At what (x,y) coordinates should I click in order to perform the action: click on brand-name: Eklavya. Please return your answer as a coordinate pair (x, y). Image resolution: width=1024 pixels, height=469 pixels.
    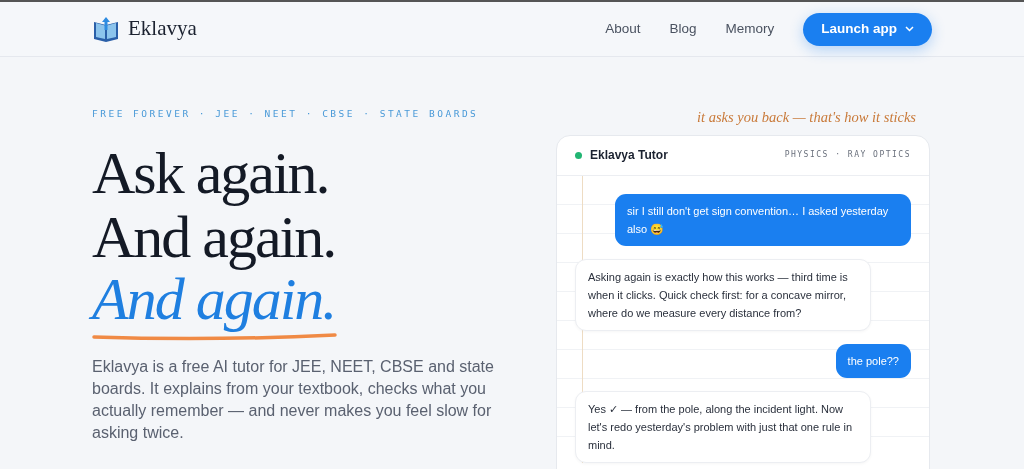
    Looking at the image, I should click on (162, 29).